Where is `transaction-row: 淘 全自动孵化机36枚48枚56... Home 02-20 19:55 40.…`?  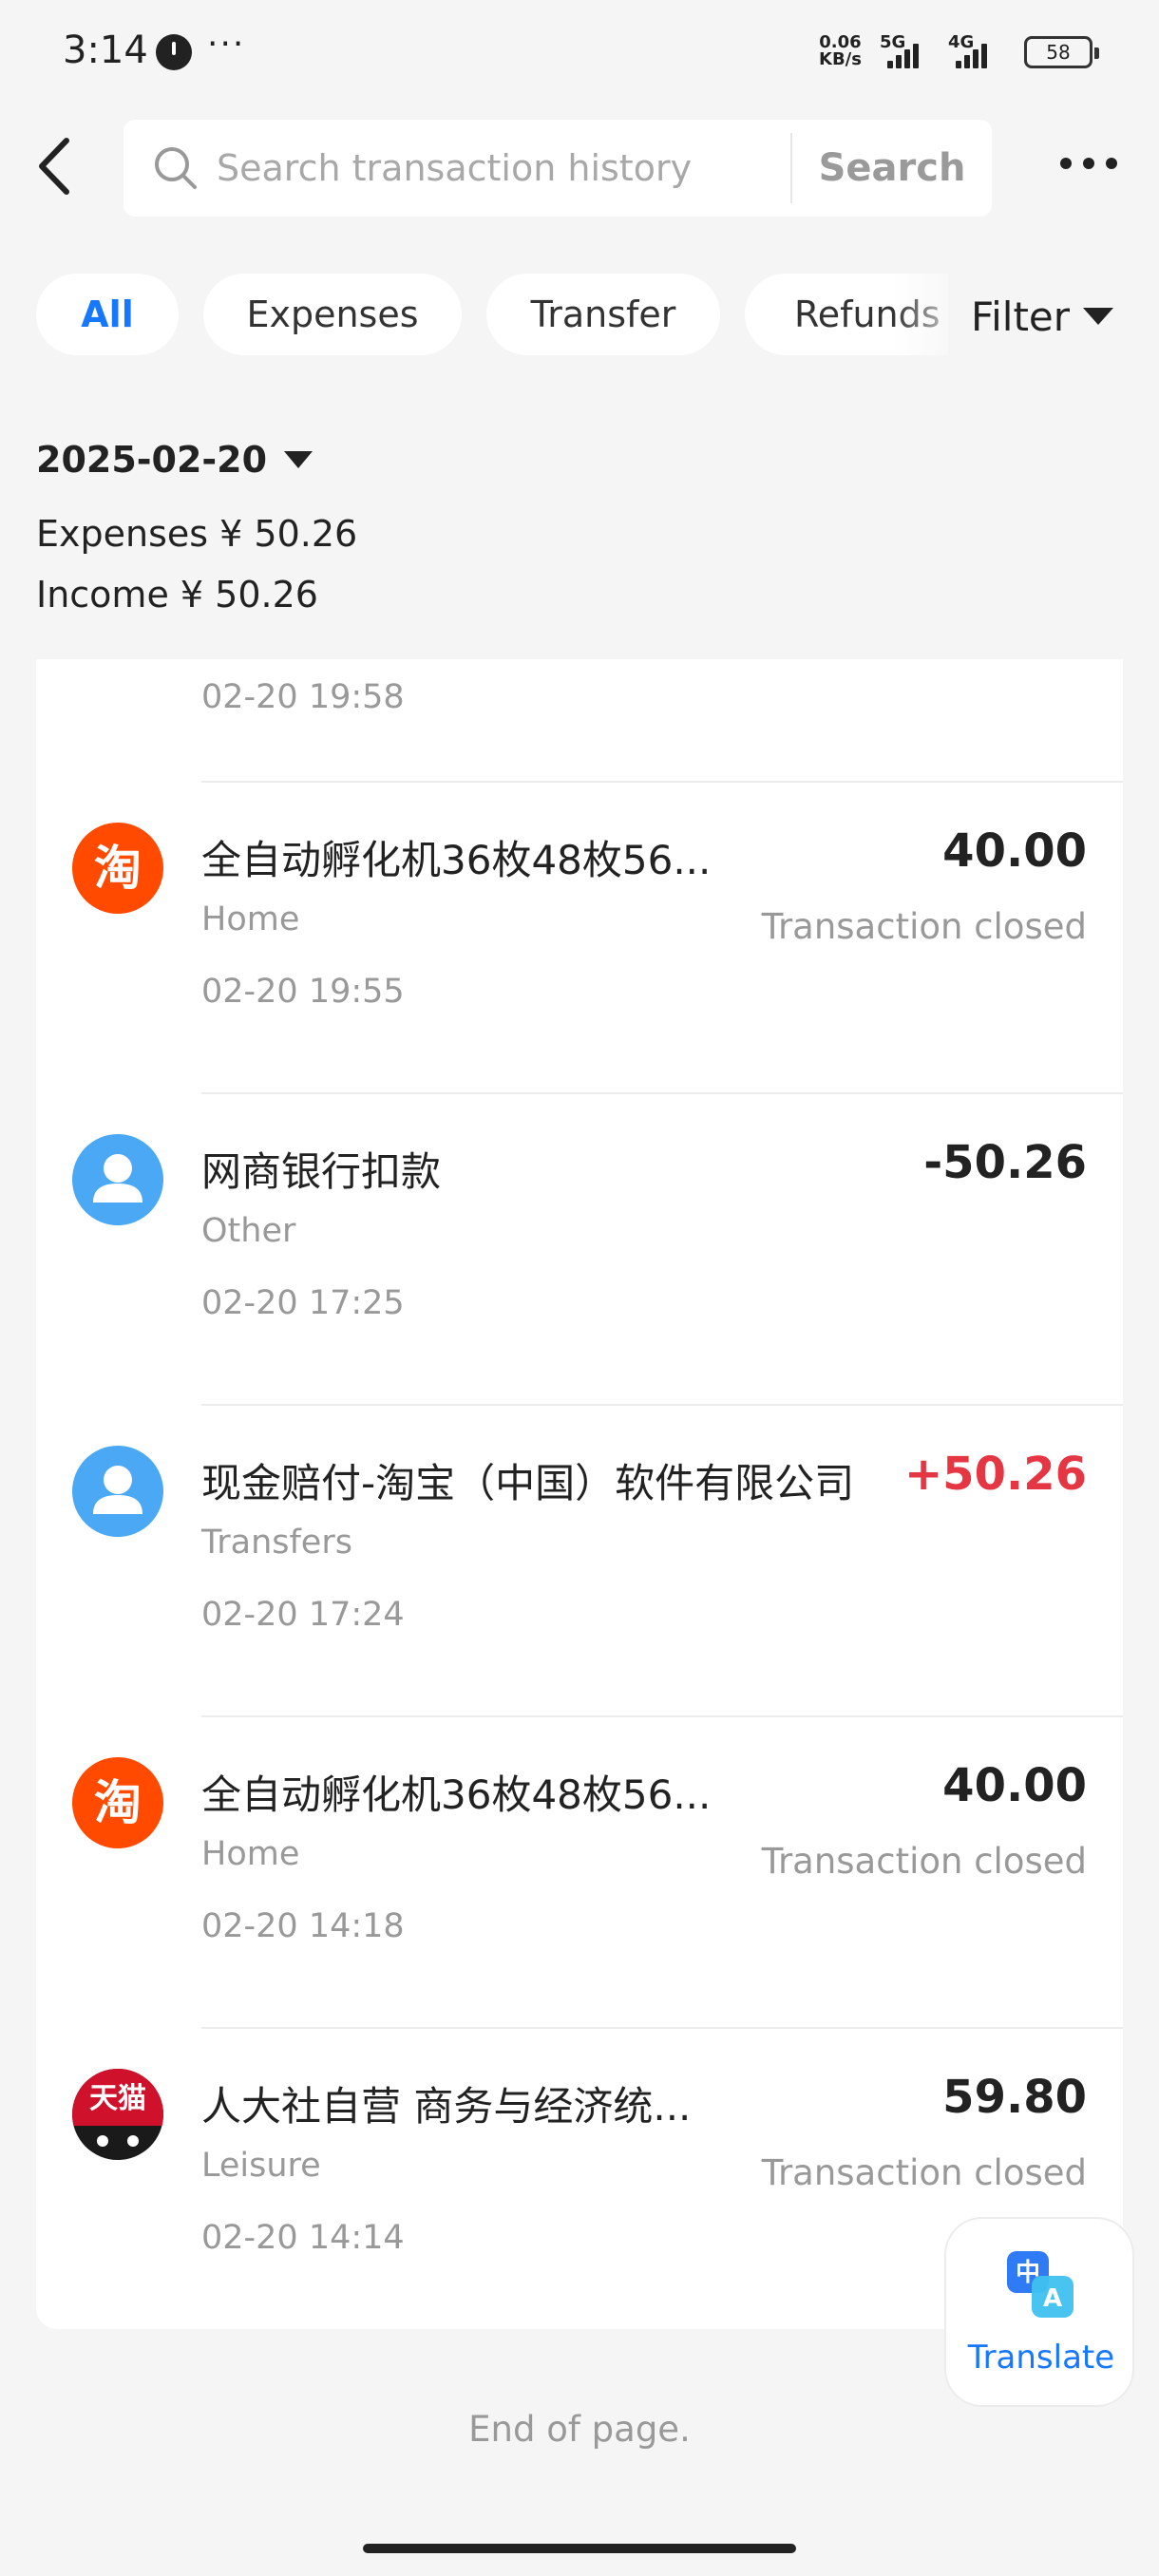 transaction-row: 淘 全自动孵化机36枚48枚56... Home 02-20 19:55 40.… is located at coordinates (579, 937).